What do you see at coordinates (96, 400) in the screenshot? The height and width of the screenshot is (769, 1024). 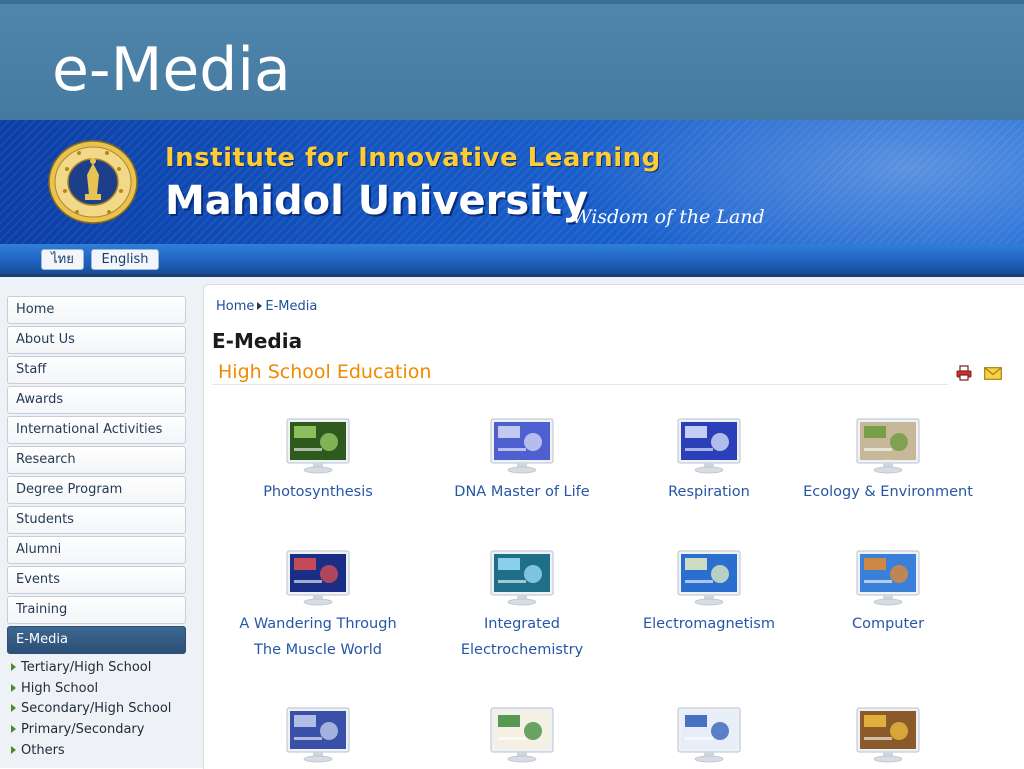 I see `sidebar-item-awards: Awards` at bounding box center [96, 400].